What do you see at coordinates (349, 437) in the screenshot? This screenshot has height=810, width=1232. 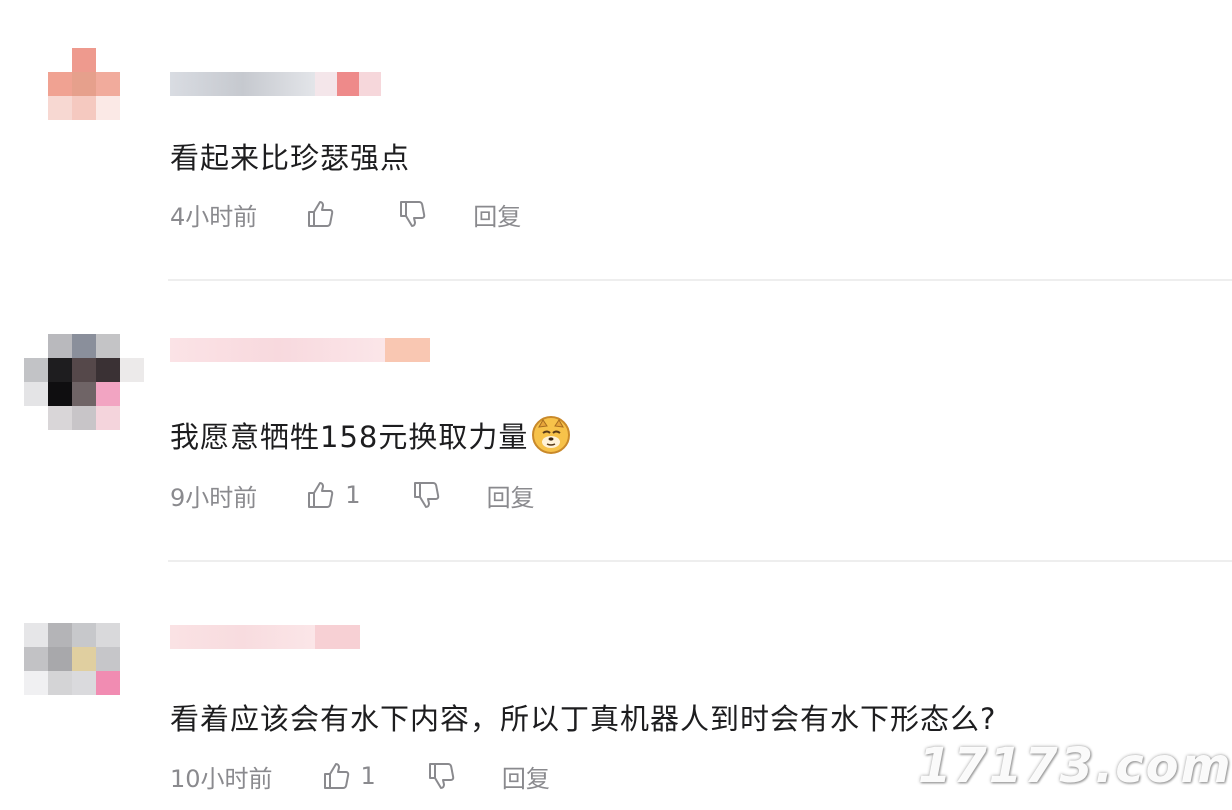 I see `comment-text-content: 我愿意牺牲158元换取力量` at bounding box center [349, 437].